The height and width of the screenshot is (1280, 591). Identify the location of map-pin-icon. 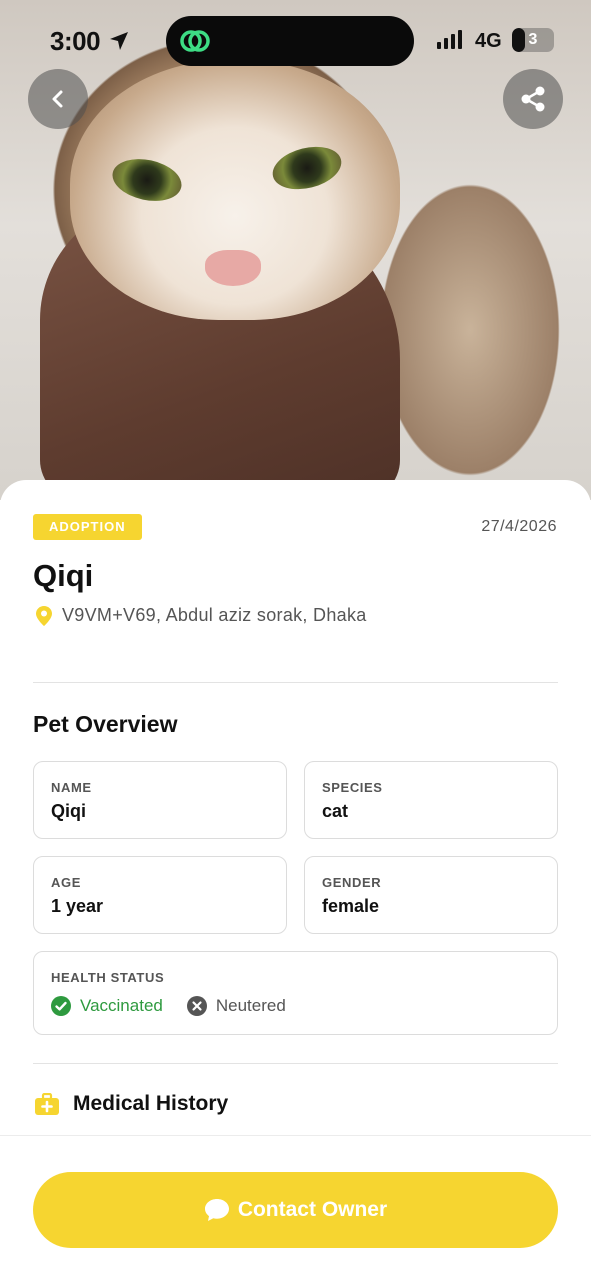
(44, 615).